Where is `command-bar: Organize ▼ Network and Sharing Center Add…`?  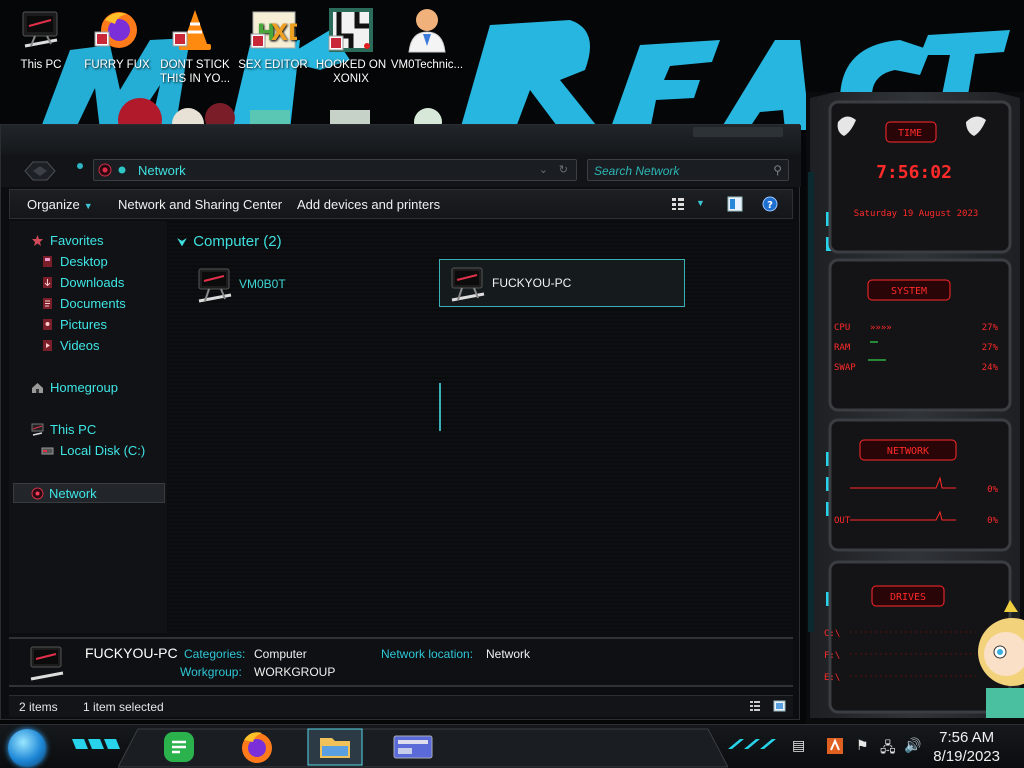 command-bar: Organize ▼ Network and Sharing Center Add… is located at coordinates (401, 204).